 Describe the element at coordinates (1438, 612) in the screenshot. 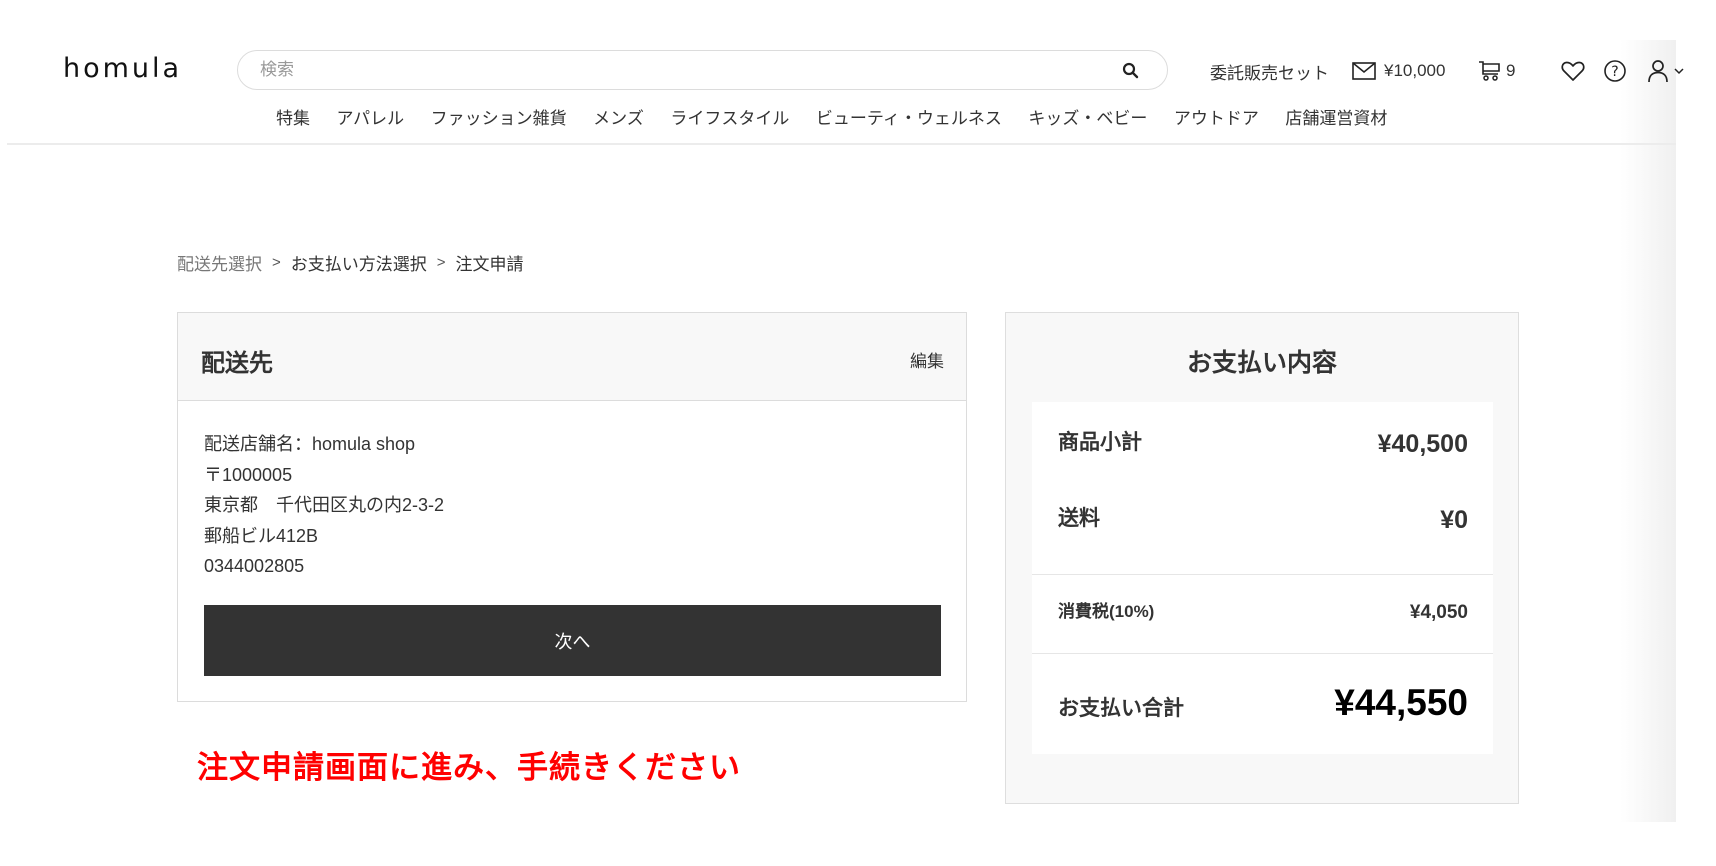

I see `tax-value: ¥4,050` at that location.